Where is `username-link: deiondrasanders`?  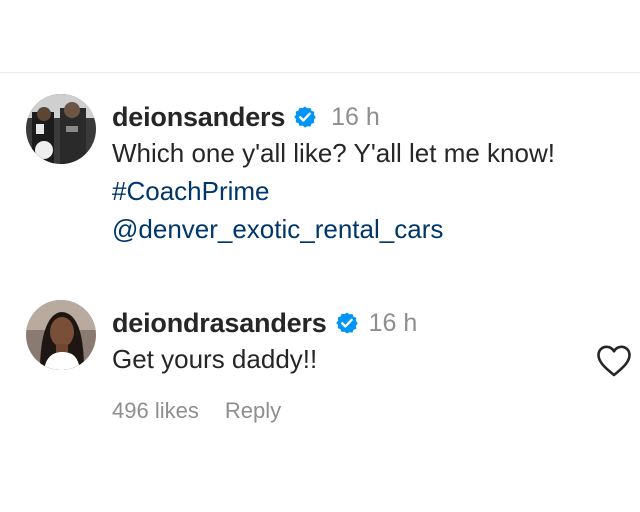 username-link: deiondrasanders is located at coordinates (219, 323).